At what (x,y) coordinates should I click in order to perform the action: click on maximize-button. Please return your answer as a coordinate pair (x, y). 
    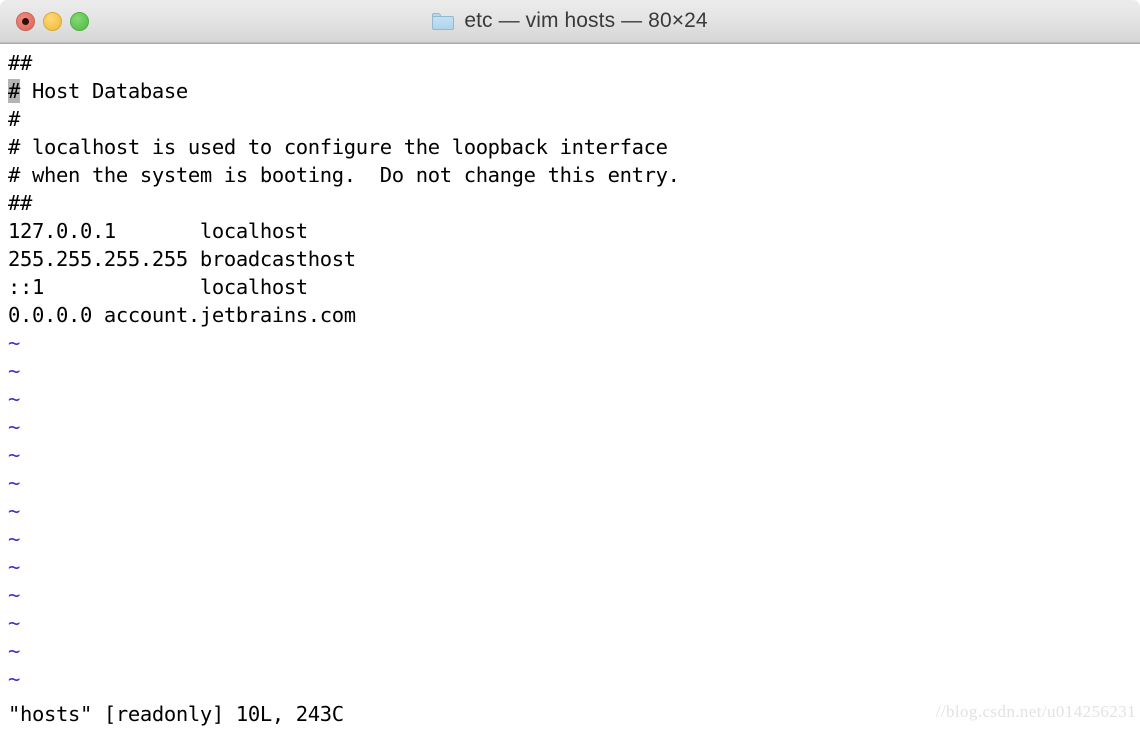
    Looking at the image, I should click on (79, 21).